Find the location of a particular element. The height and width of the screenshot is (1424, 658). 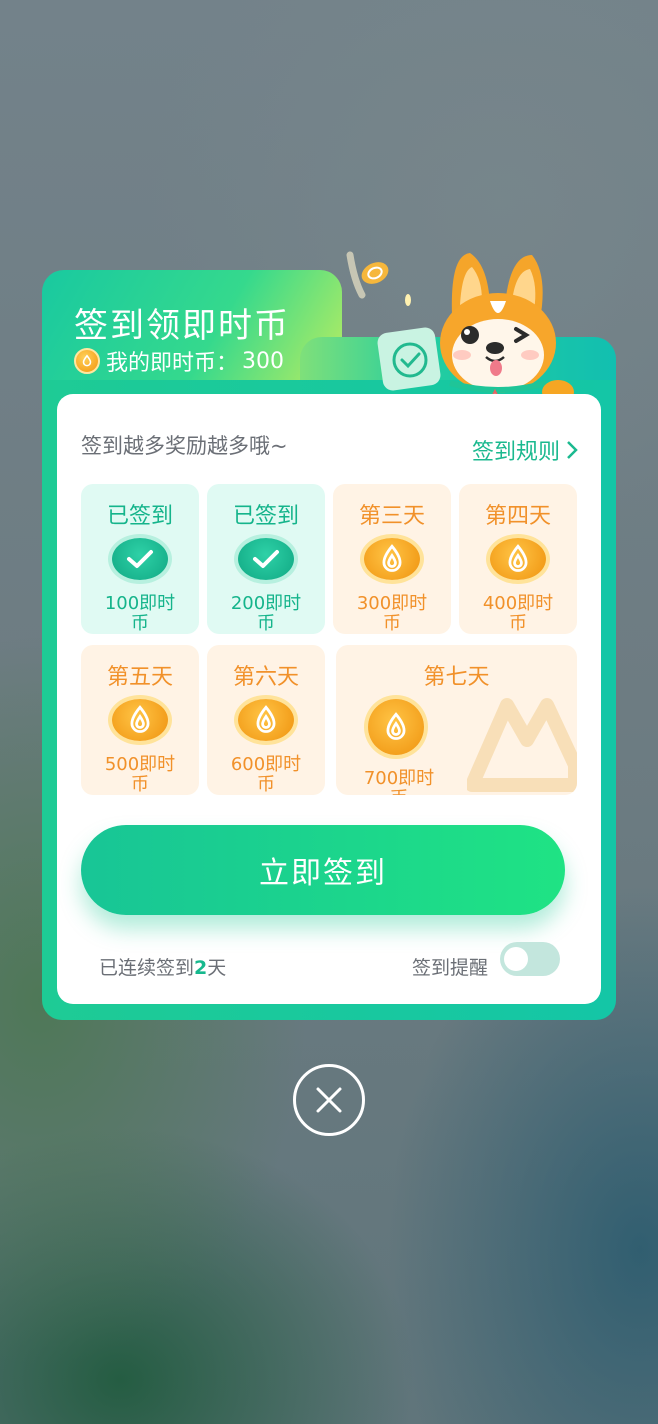

my-coins: 我的即时币： 300 is located at coordinates (179, 361).